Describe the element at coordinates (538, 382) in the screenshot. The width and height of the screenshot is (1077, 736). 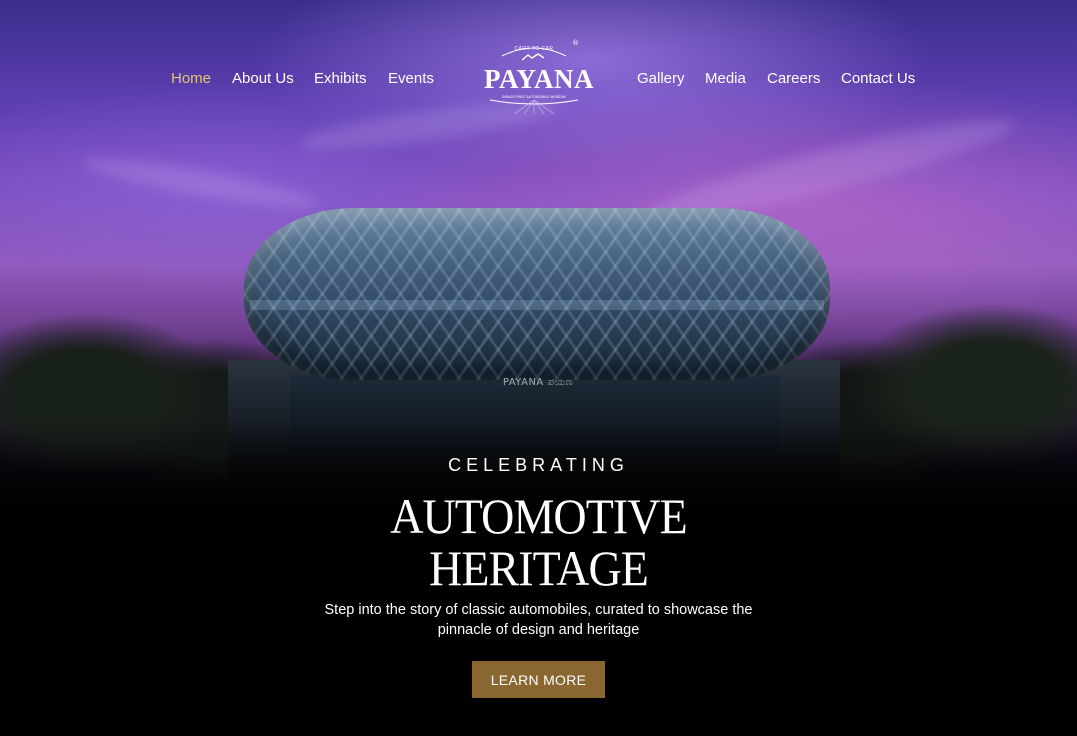
I see `building-sign: PAYANA ಪಯಣ` at that location.